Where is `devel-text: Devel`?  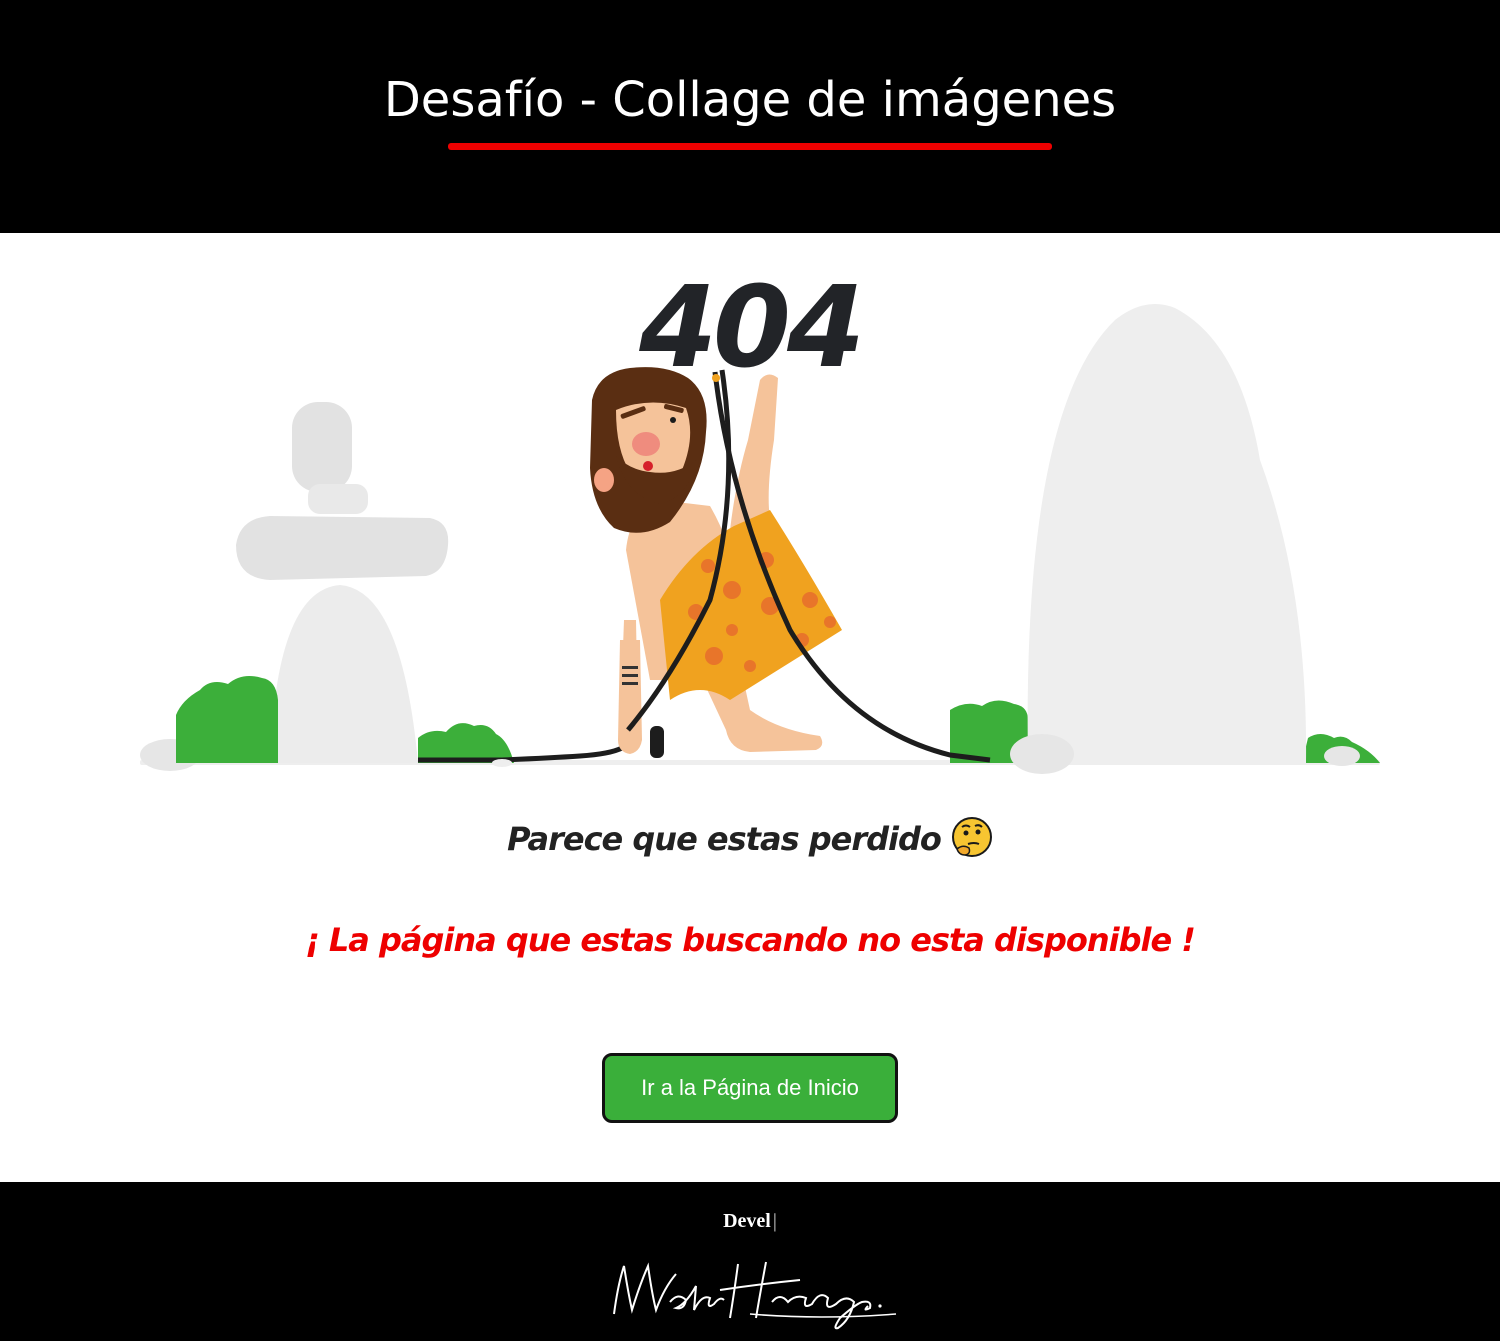
devel-text: Devel is located at coordinates (747, 1221).